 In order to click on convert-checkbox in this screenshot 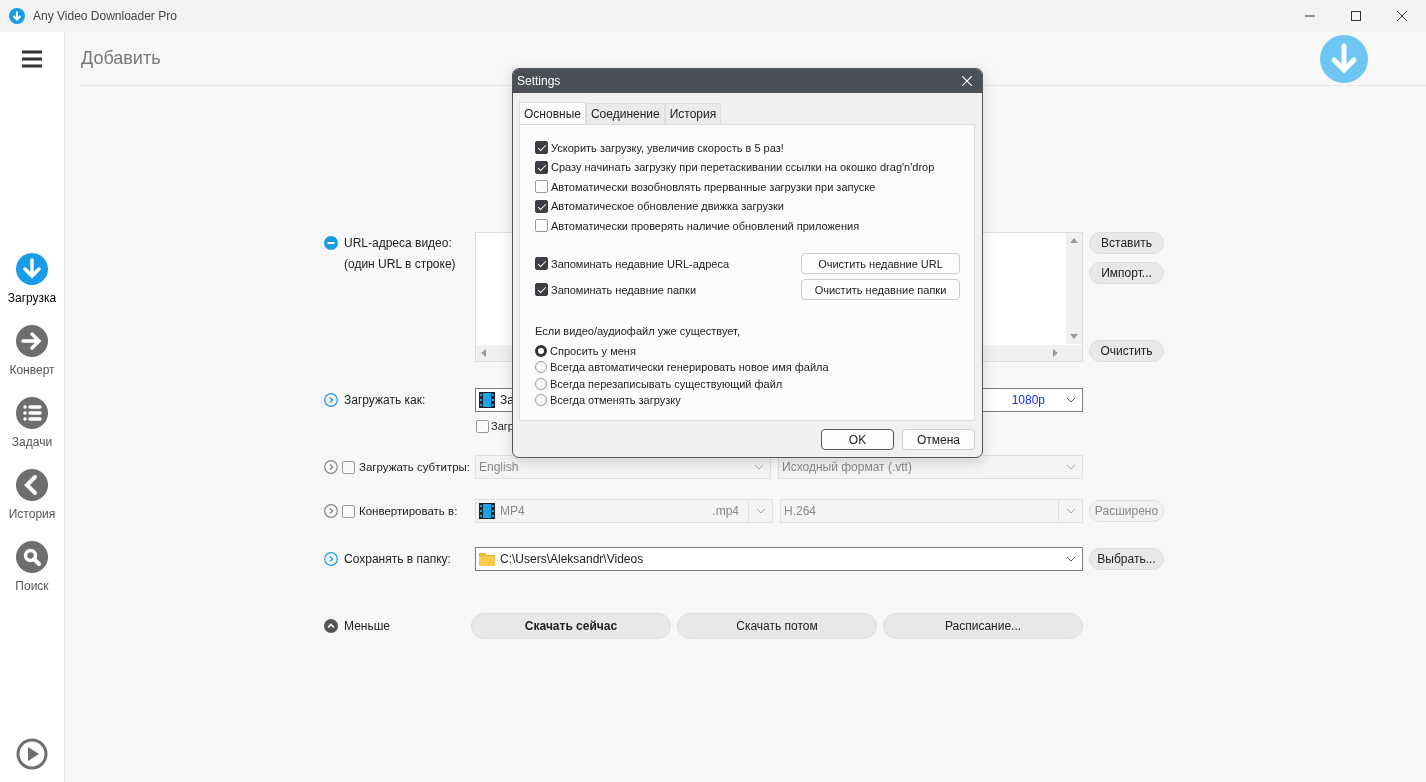, I will do `click(348, 511)`.